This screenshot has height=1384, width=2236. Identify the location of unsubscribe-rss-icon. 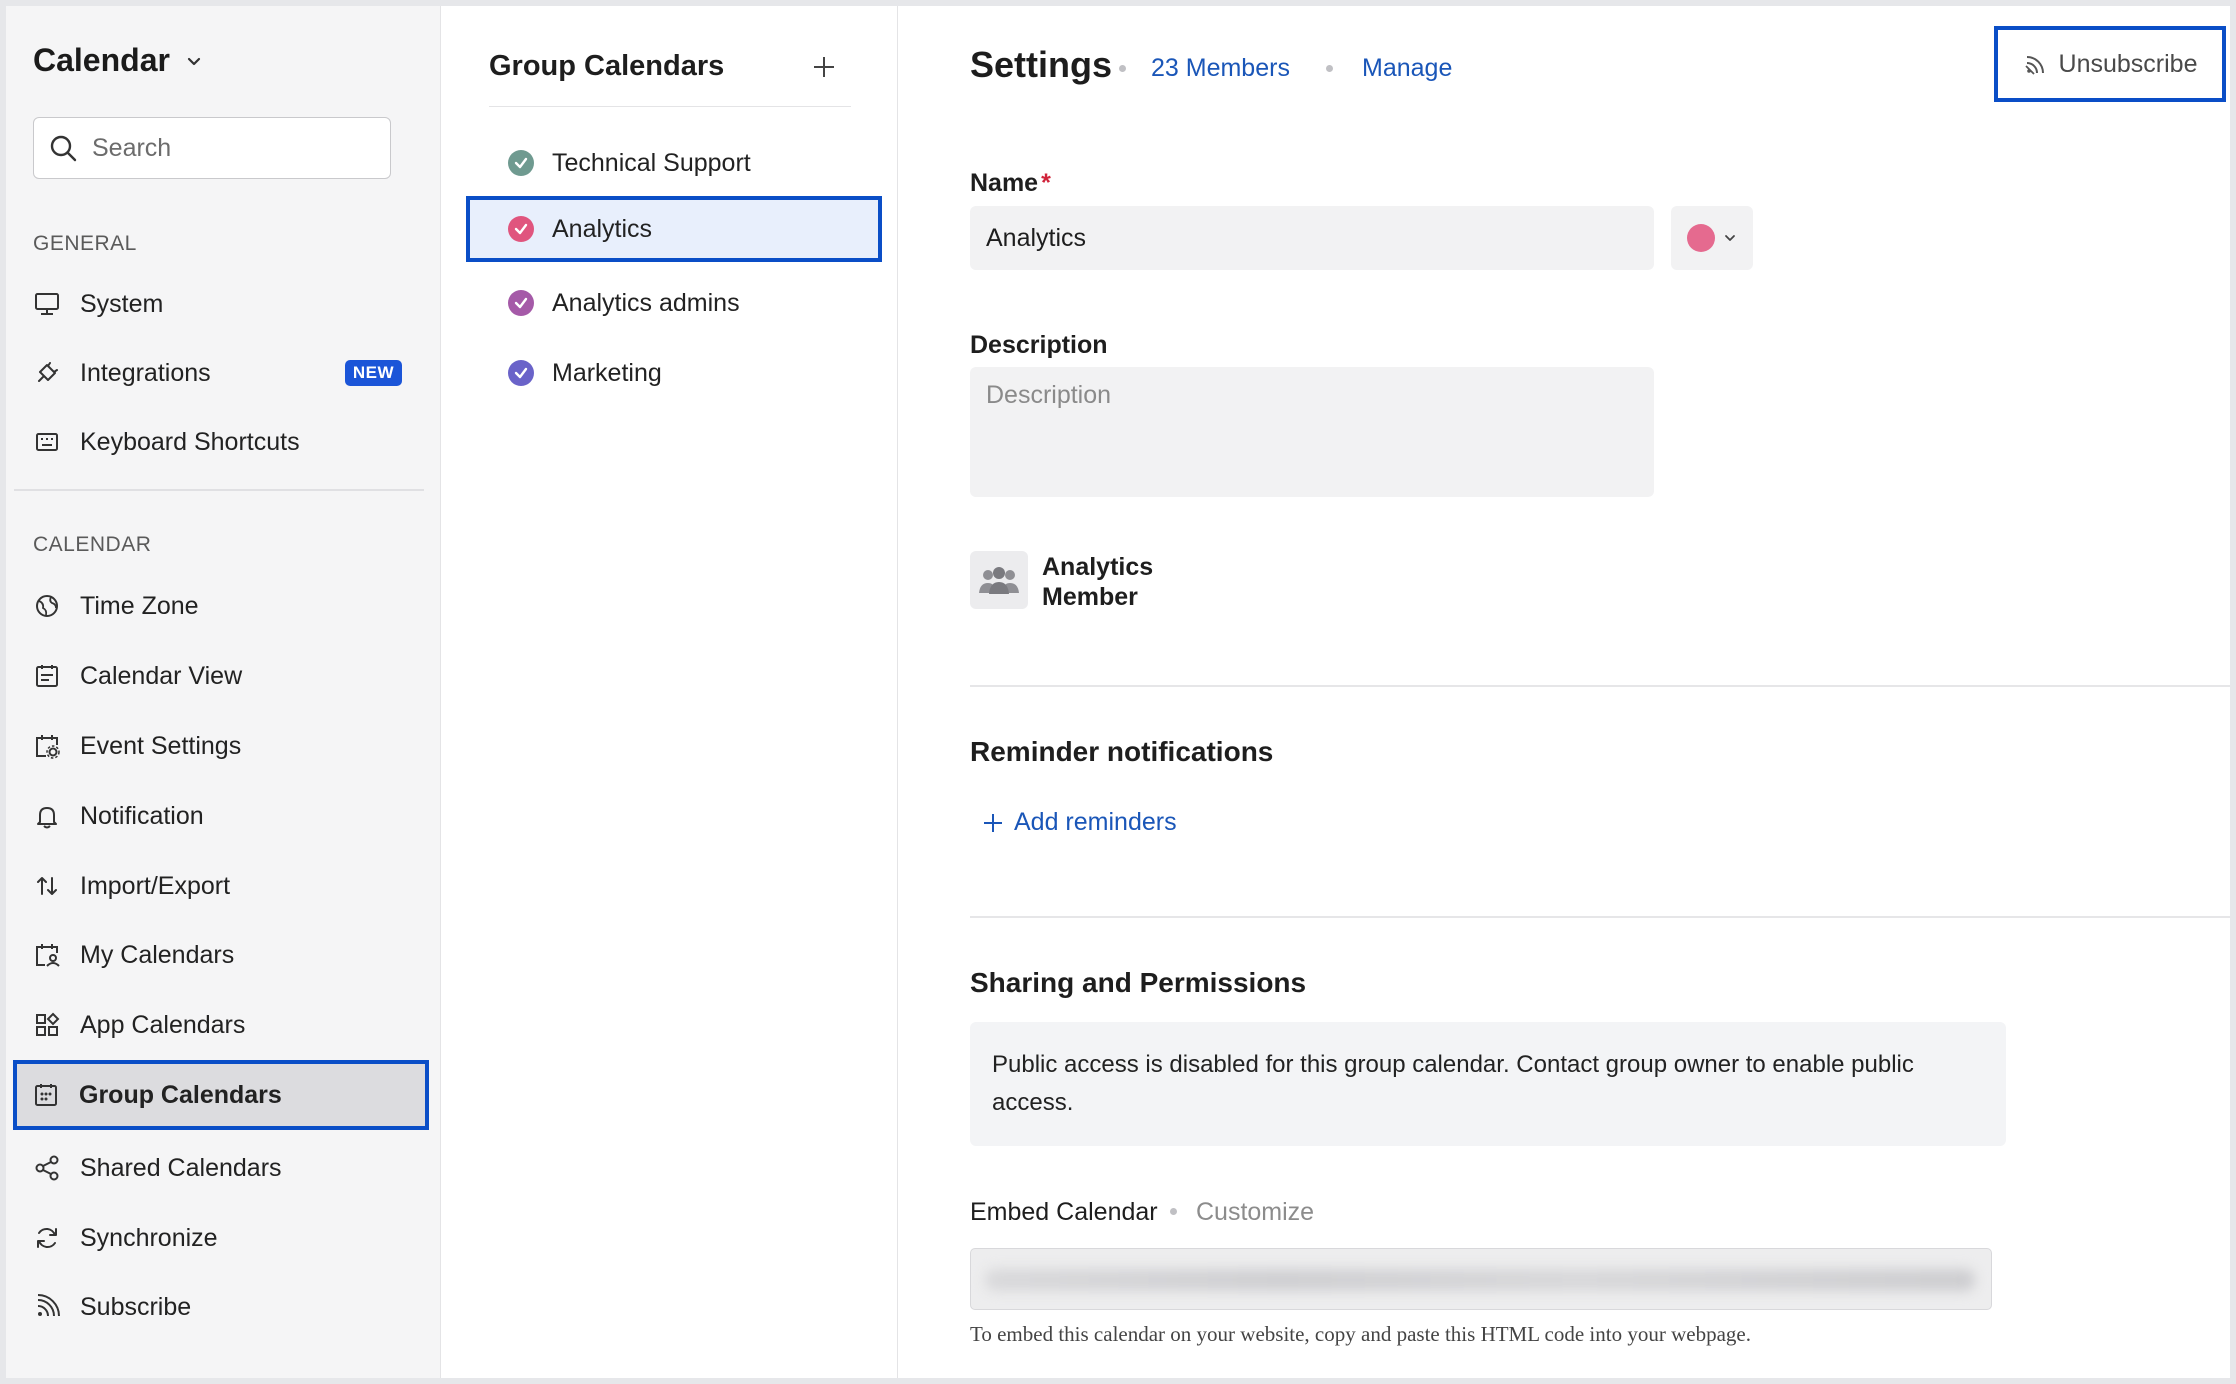
(2034, 65).